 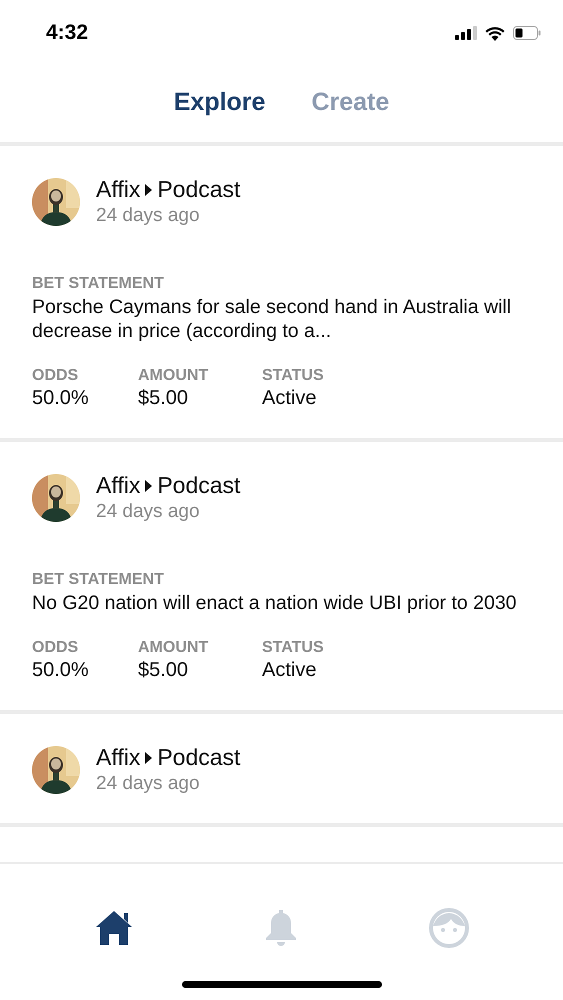 I want to click on bet-statement: No G20 nation will enact a nation wide UBI prior to 2030, so click(x=275, y=603).